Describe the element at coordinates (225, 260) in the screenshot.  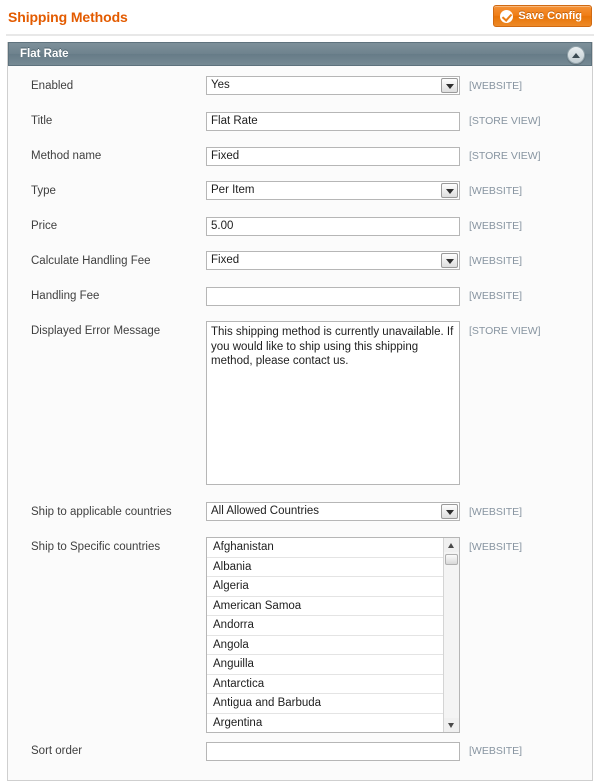
I see `calculate-handling-fee-value: Fixed` at that location.